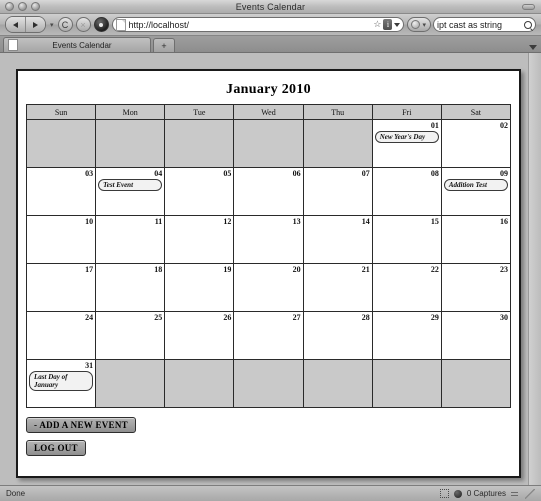 This screenshot has width=541, height=501. I want to click on calendar-day-cell: 06, so click(268, 191).